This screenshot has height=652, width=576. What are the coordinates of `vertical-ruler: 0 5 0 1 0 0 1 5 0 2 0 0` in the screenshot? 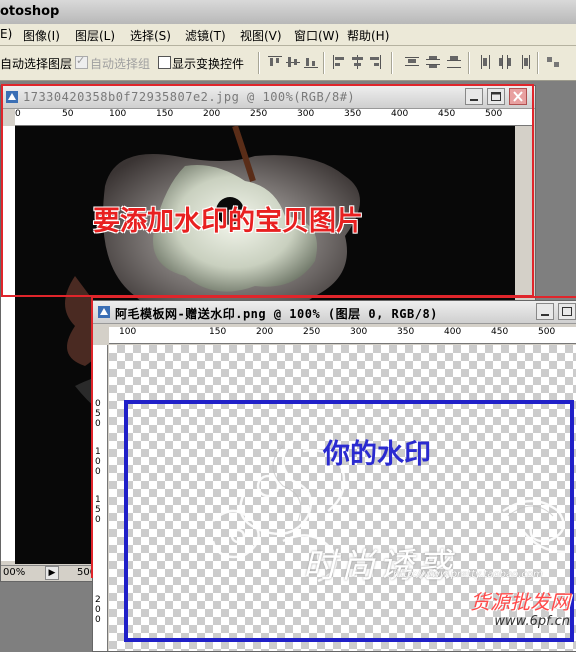 It's located at (100, 498).